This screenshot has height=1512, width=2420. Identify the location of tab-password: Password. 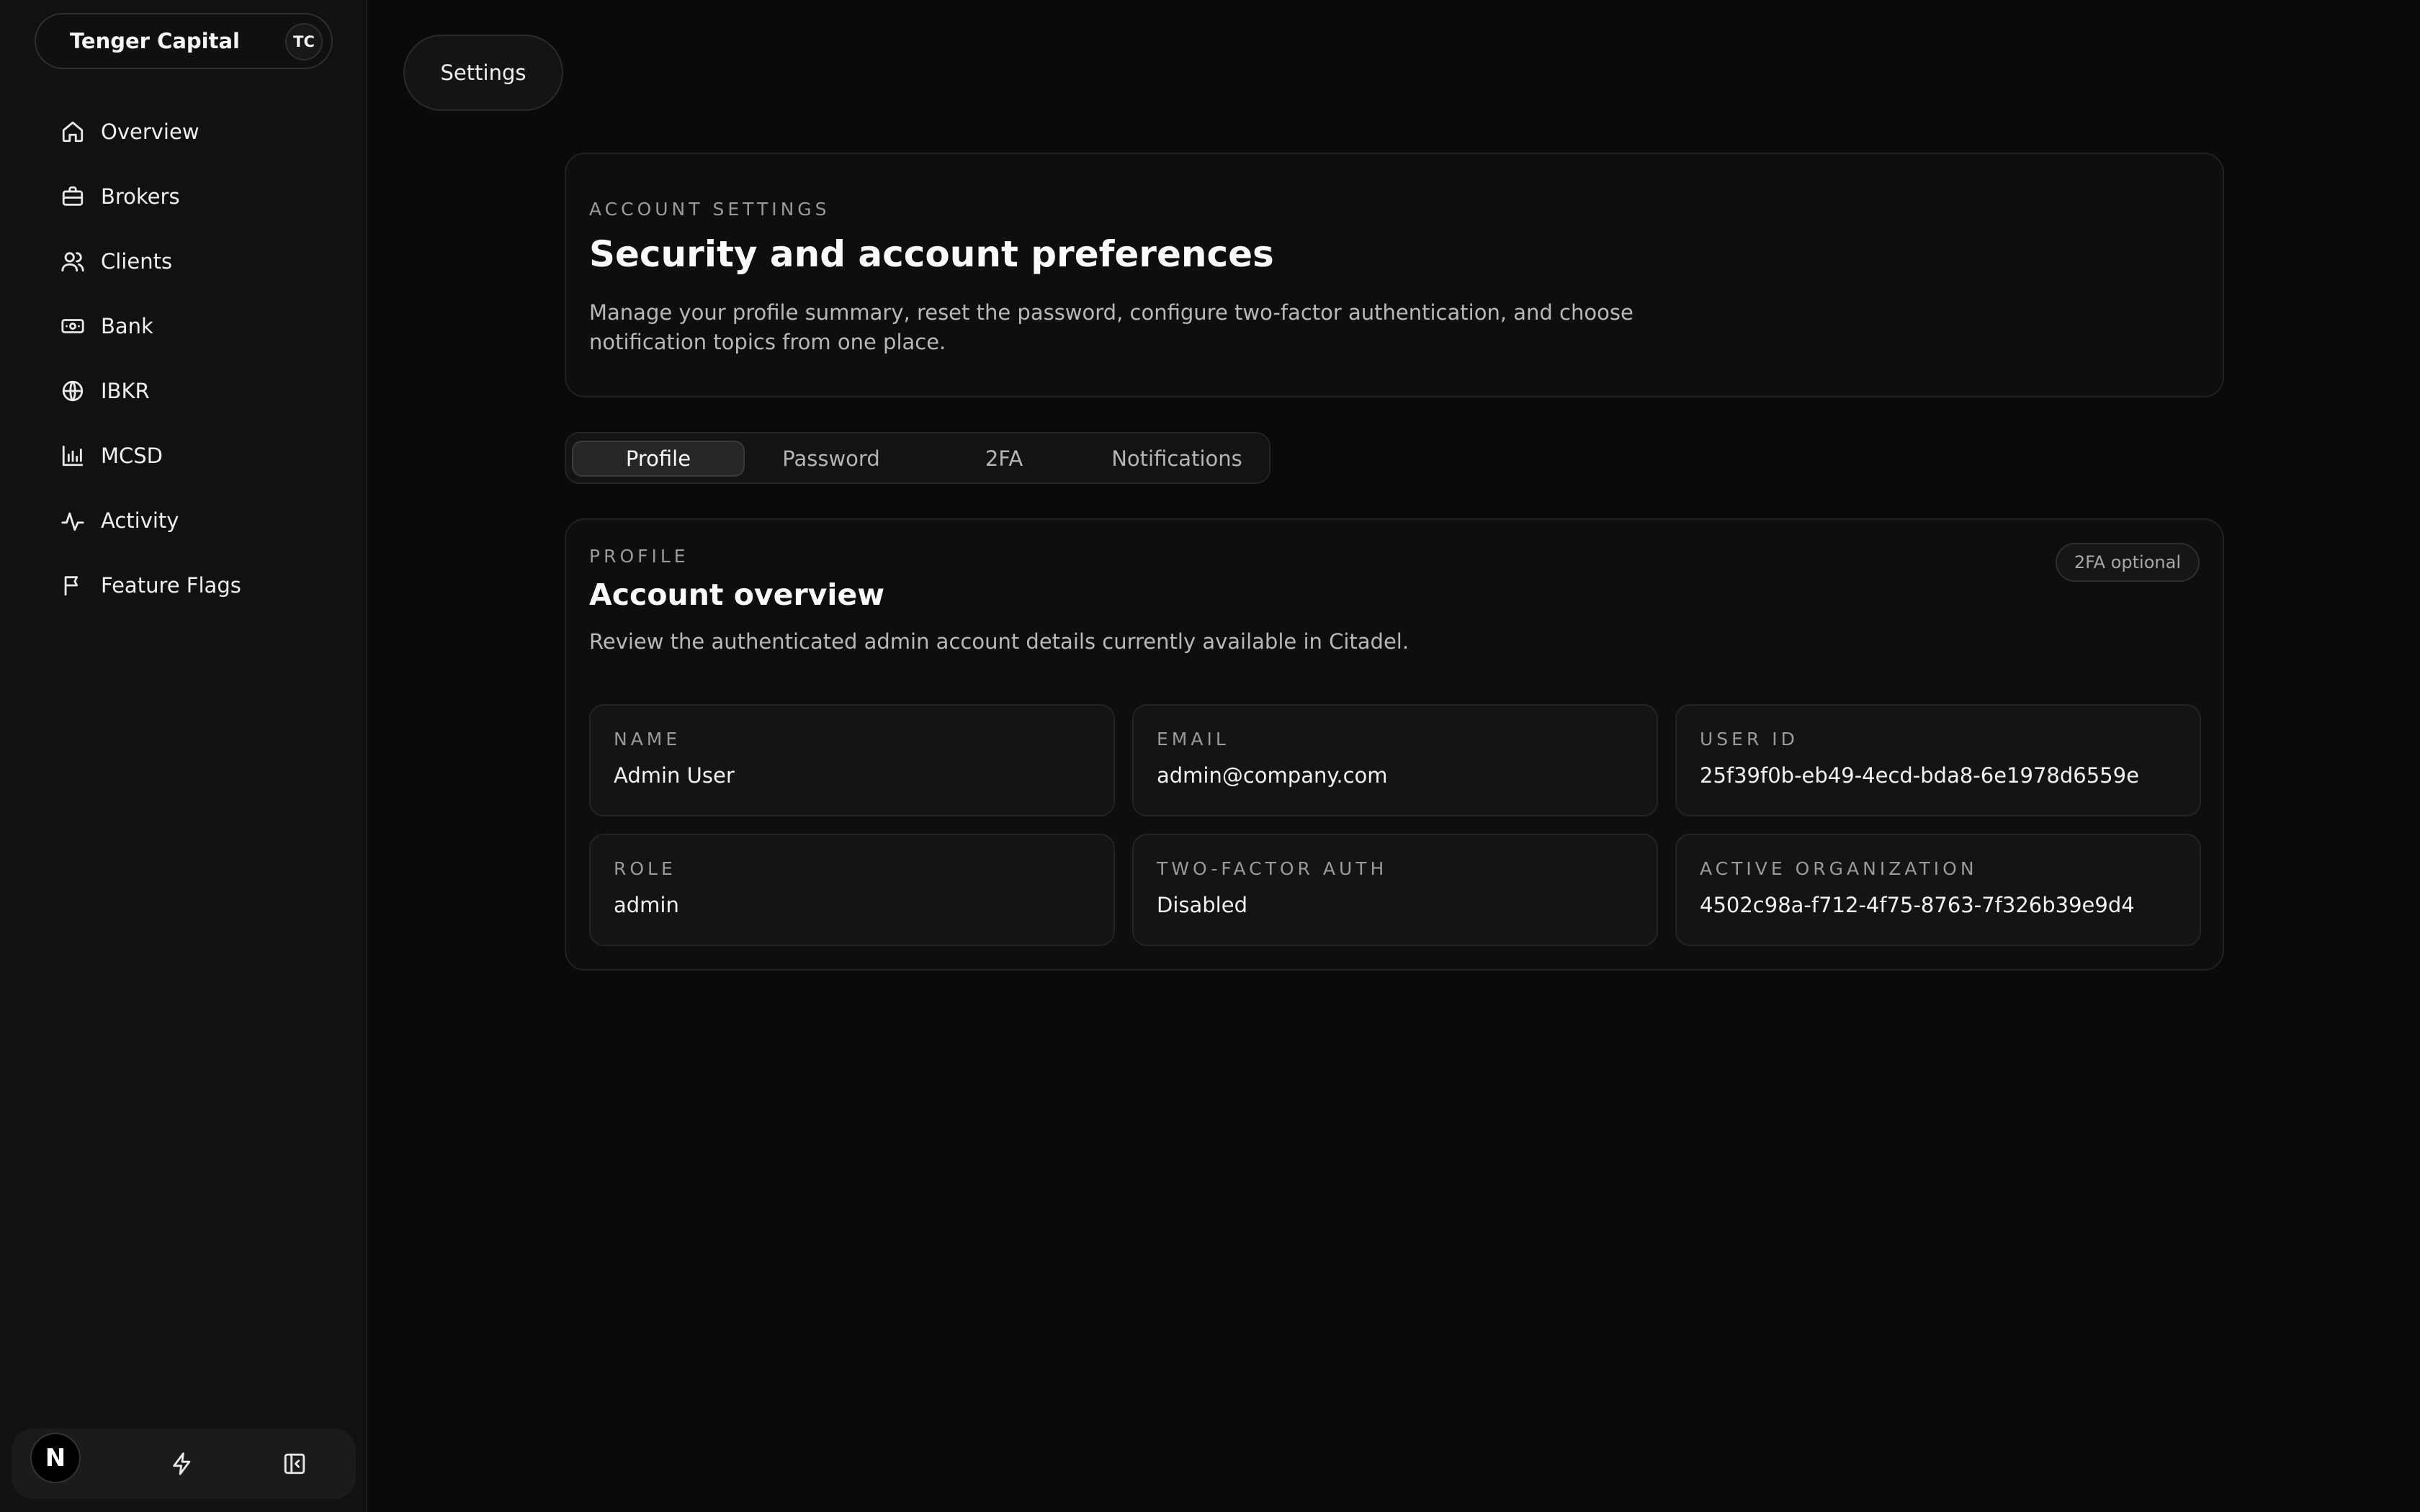
(831, 459).